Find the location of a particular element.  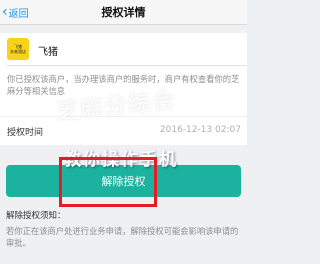

logo-text-2: 未来酒店 is located at coordinates (18, 51).